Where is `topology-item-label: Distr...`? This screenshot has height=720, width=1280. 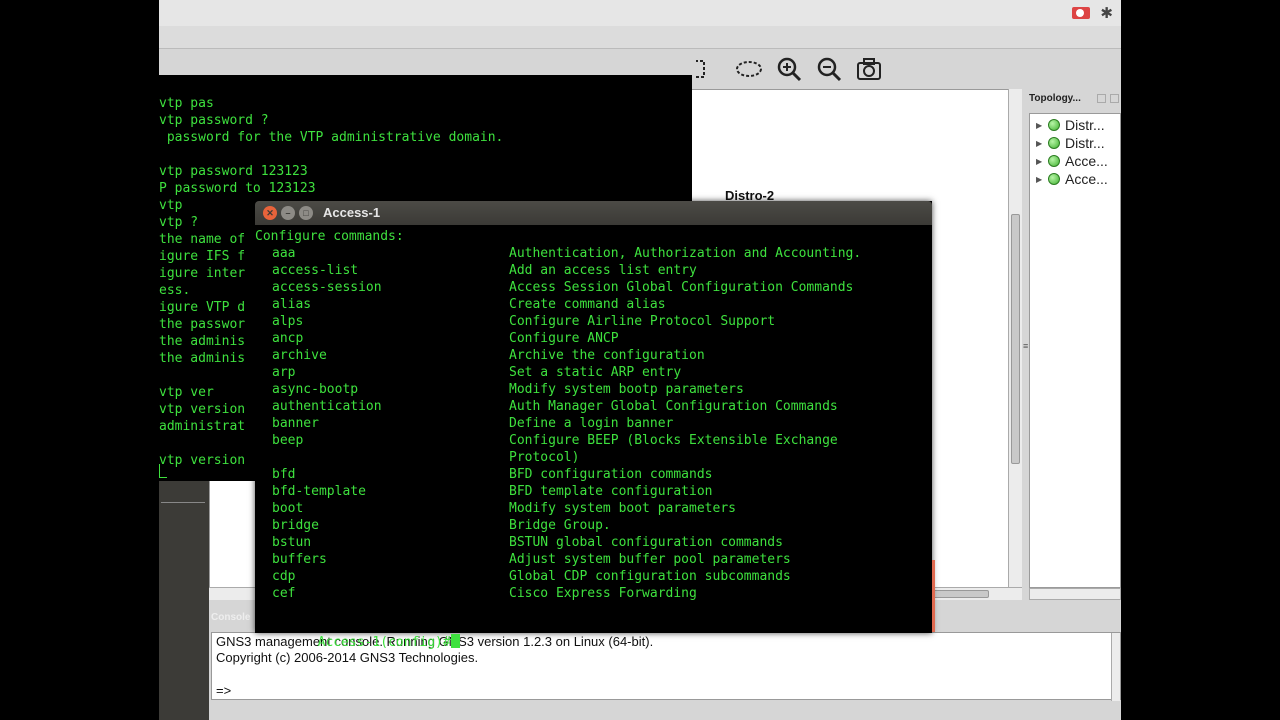 topology-item-label: Distr... is located at coordinates (1085, 143).